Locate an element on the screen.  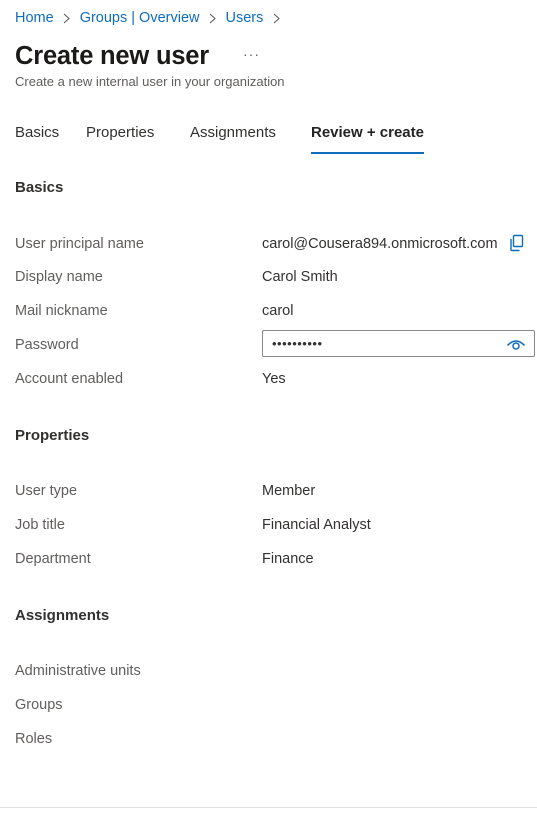
mail-nickname-value: carol is located at coordinates (278, 311).